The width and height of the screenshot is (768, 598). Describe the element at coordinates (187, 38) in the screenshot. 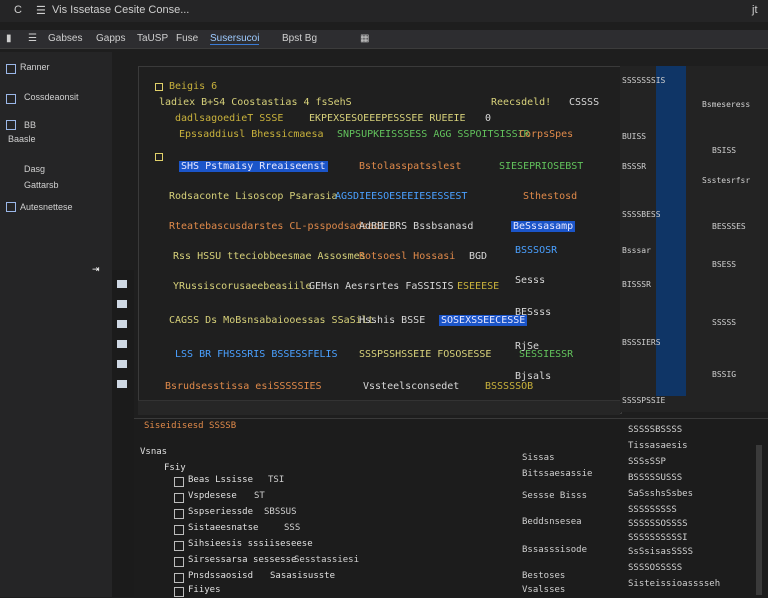

I see `toolbar-item: Fuse` at that location.